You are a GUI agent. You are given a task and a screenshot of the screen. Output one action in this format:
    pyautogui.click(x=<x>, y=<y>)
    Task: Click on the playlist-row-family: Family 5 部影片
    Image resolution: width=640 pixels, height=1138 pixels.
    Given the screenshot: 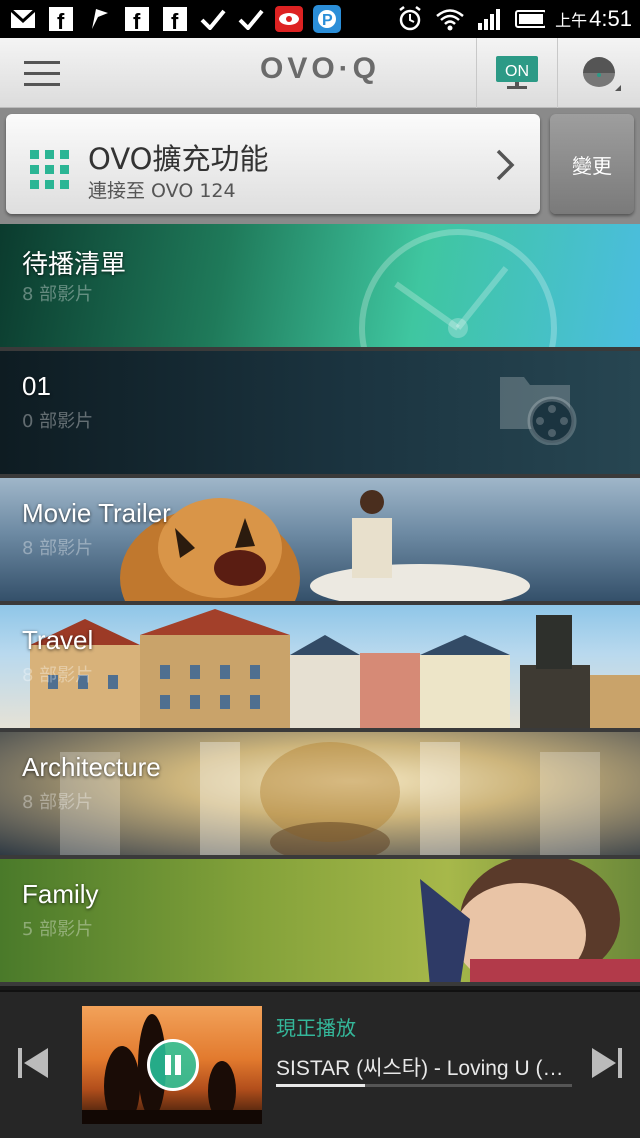 What is the action you would take?
    pyautogui.click(x=320, y=922)
    